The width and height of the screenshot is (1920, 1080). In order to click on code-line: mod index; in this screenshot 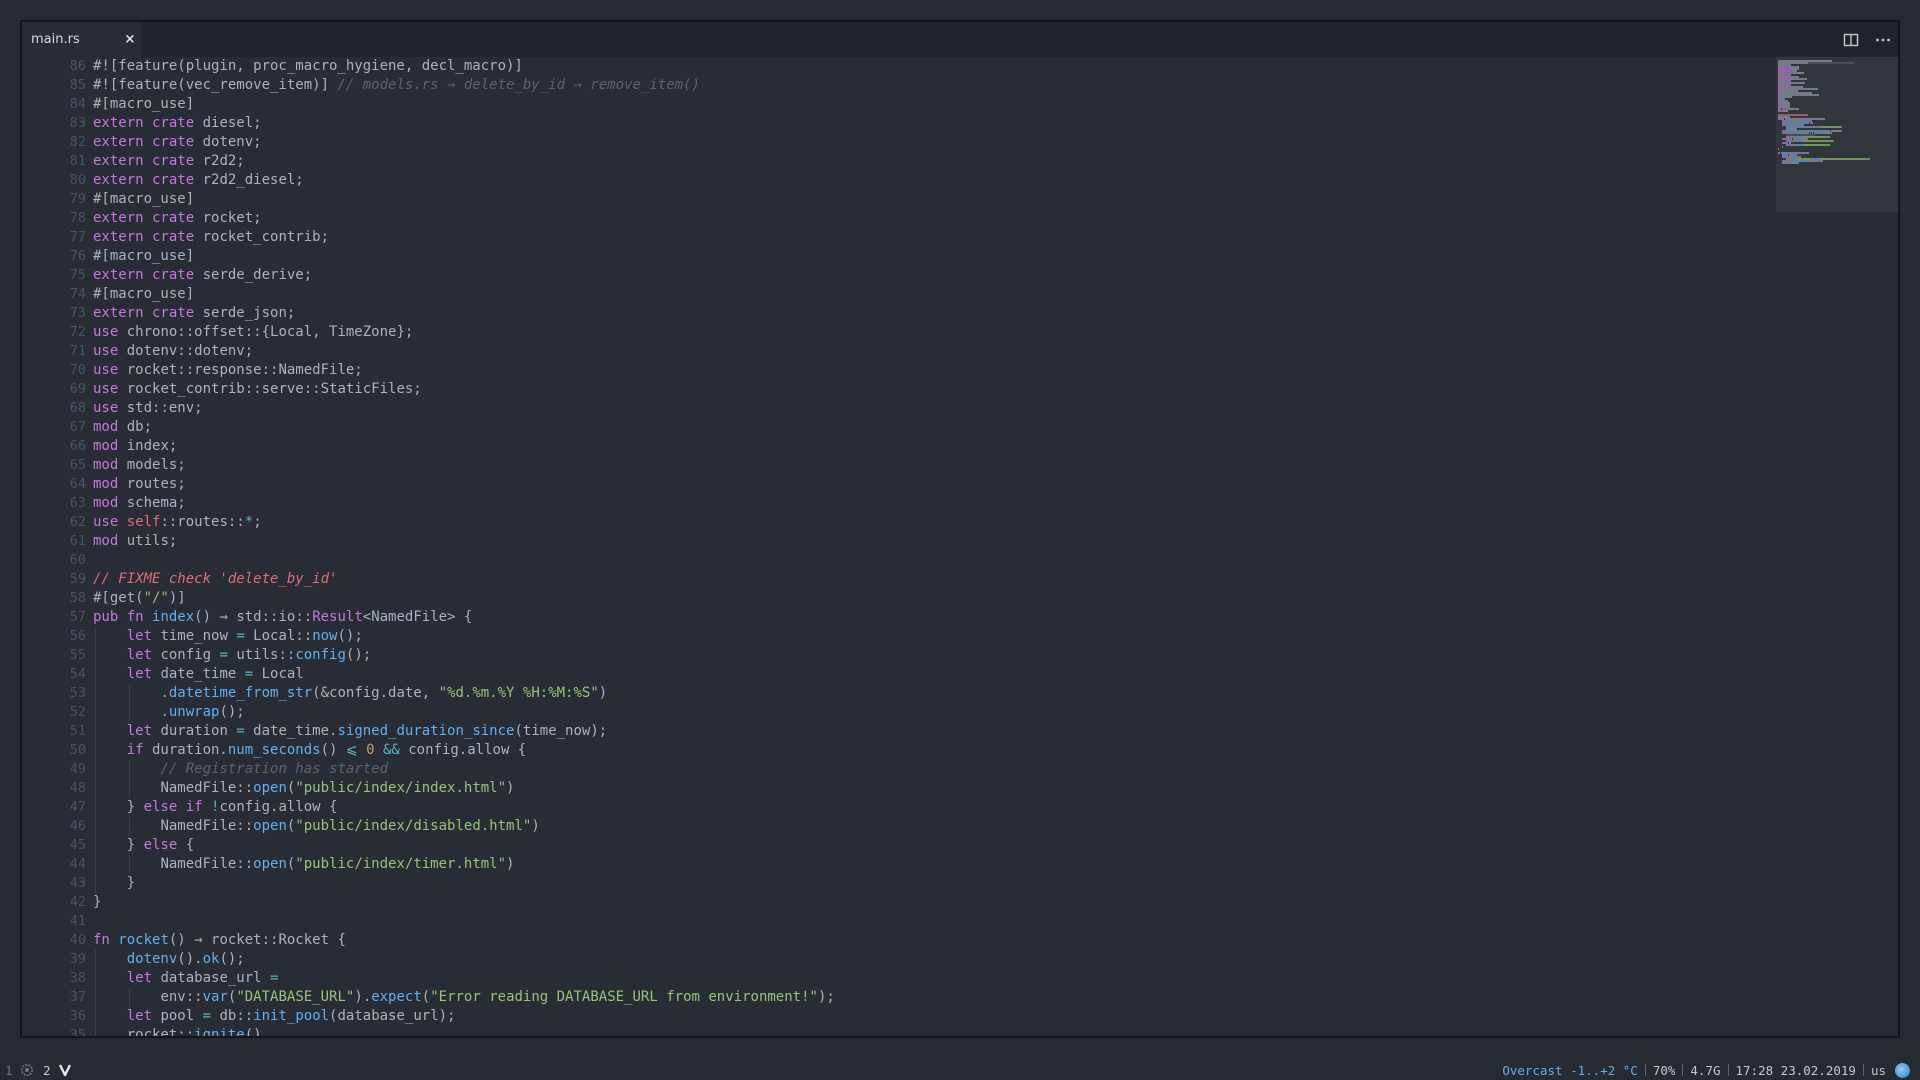, I will do `click(932, 446)`.